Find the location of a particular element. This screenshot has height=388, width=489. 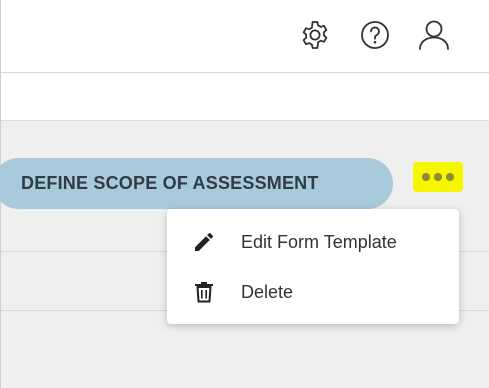

menu-item-label: Edit Form Template is located at coordinates (319, 241).